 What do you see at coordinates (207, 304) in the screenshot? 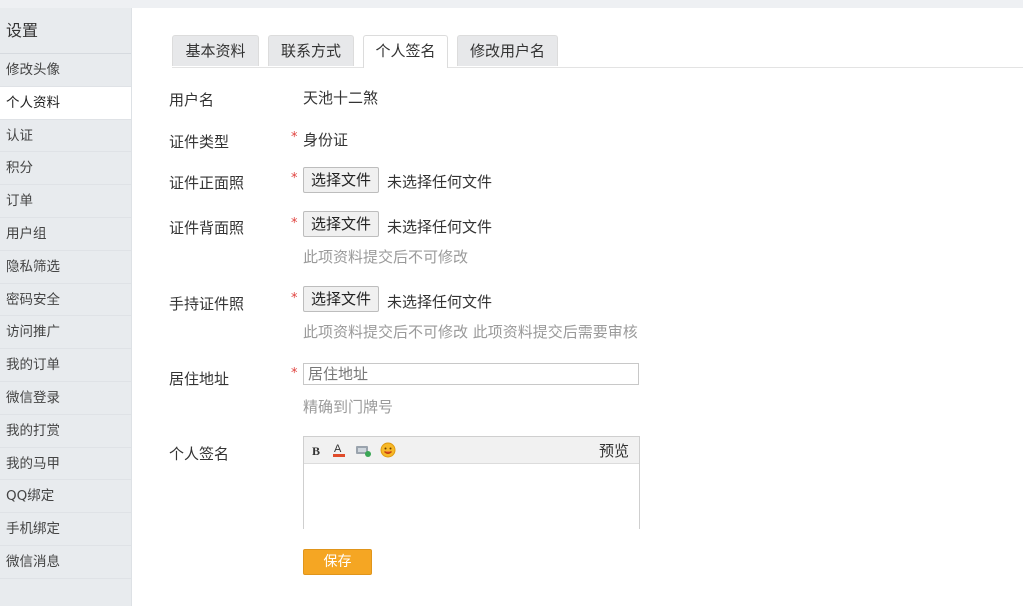
I see `id-handheld-label: 手持证件照` at bounding box center [207, 304].